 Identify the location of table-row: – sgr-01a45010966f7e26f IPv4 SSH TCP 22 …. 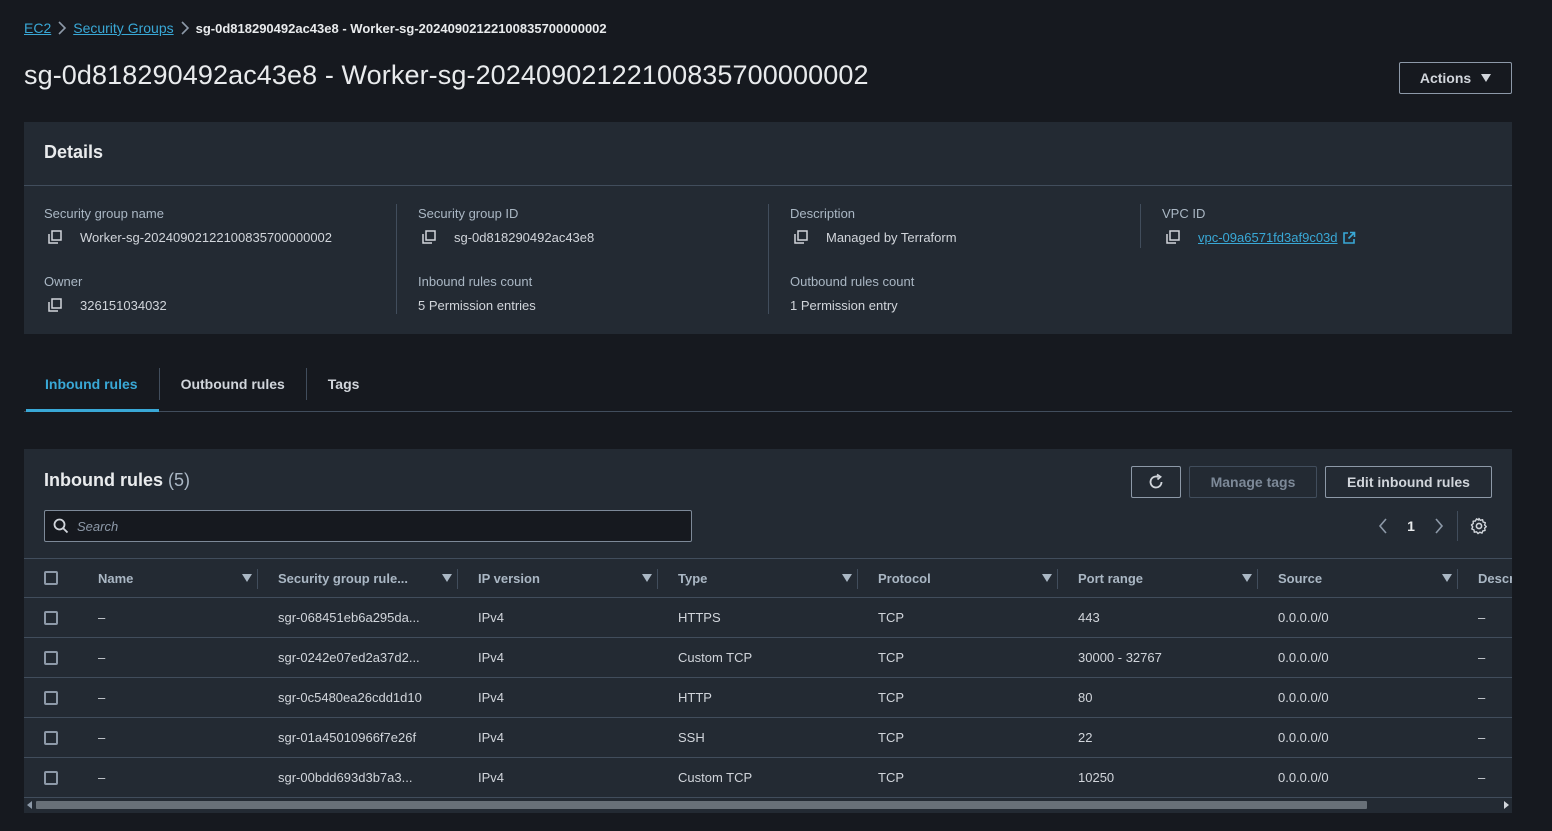
(768, 738).